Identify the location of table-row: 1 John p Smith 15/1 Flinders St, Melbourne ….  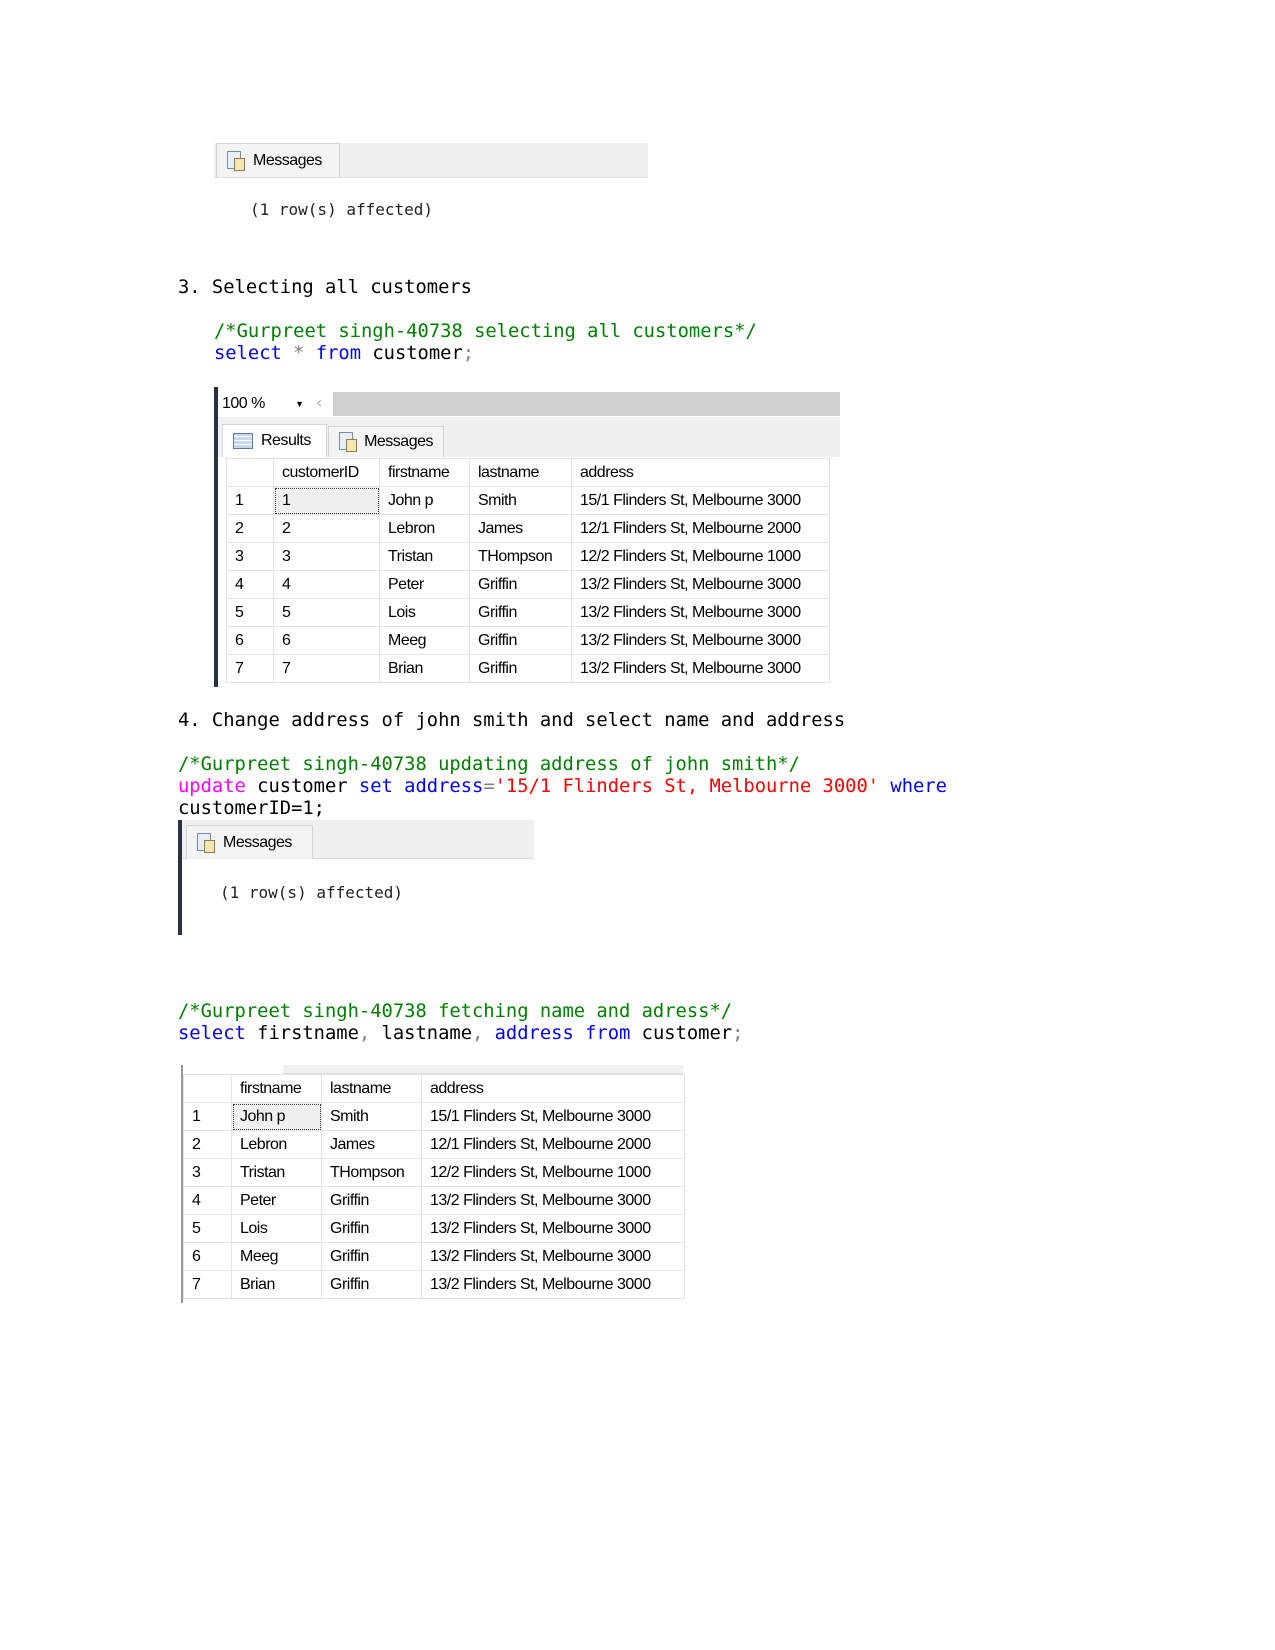
(434, 1116).